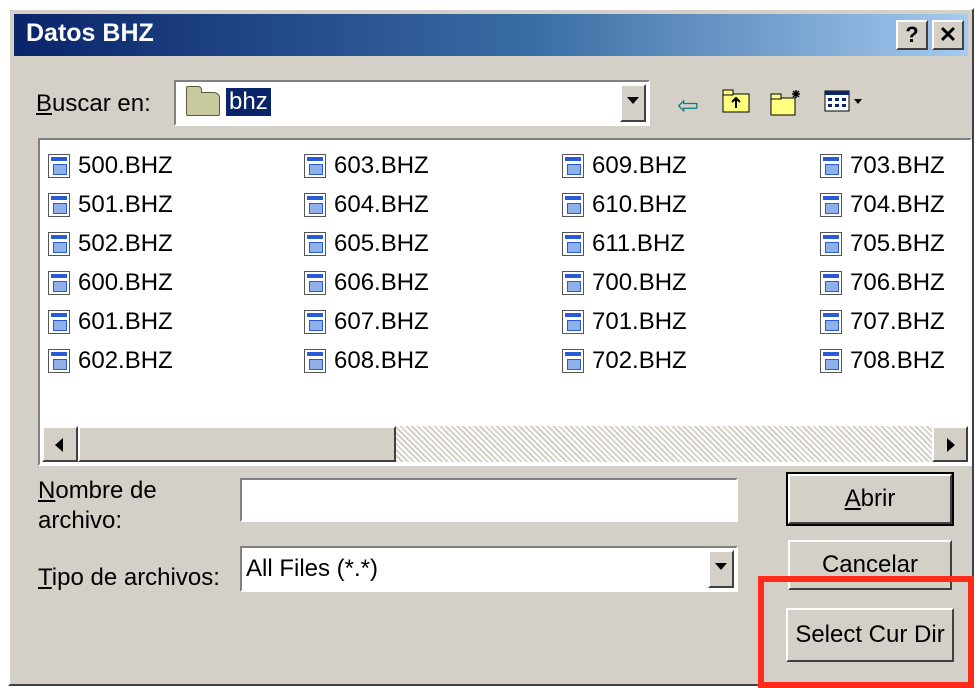  I want to click on look-in-label: Buscar en:, so click(93, 103).